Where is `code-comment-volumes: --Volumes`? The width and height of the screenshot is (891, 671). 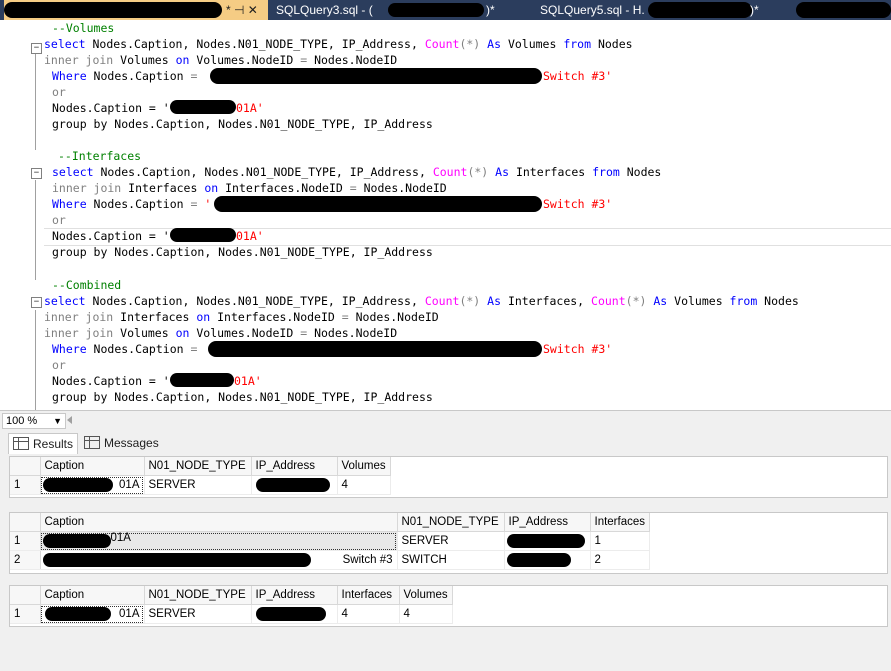
code-comment-volumes: --Volumes is located at coordinates (83, 28).